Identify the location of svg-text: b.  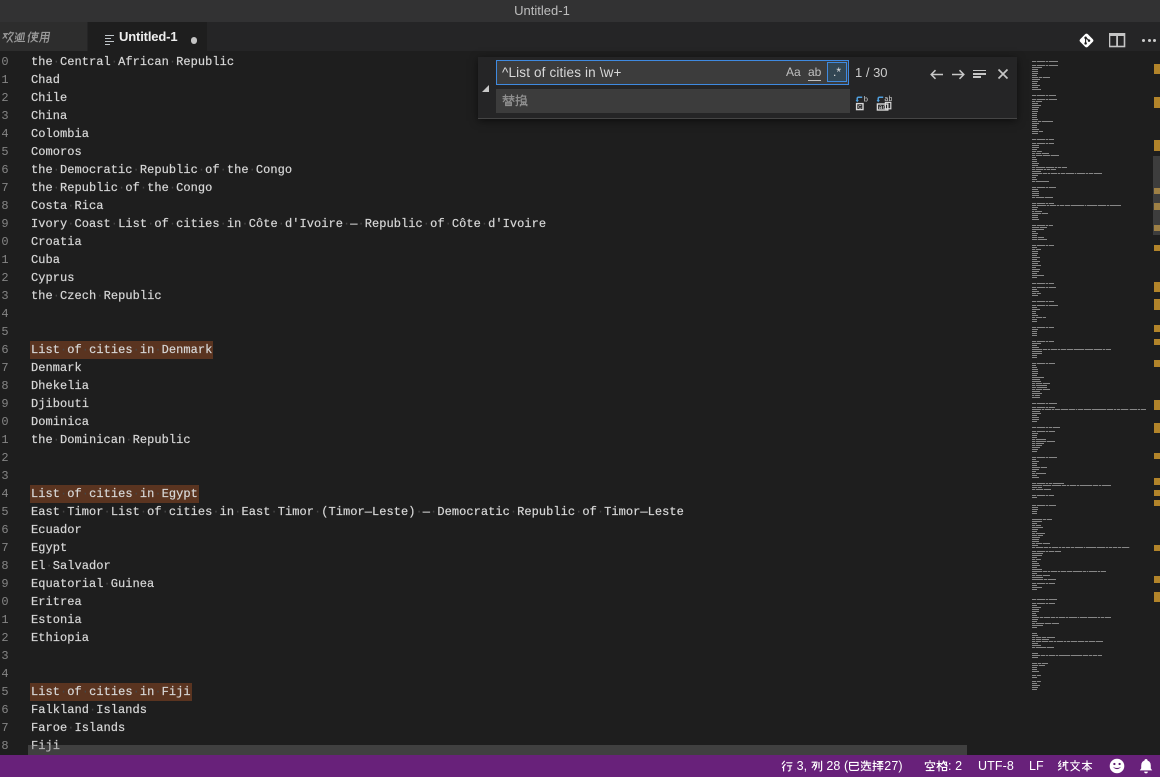
(866, 100).